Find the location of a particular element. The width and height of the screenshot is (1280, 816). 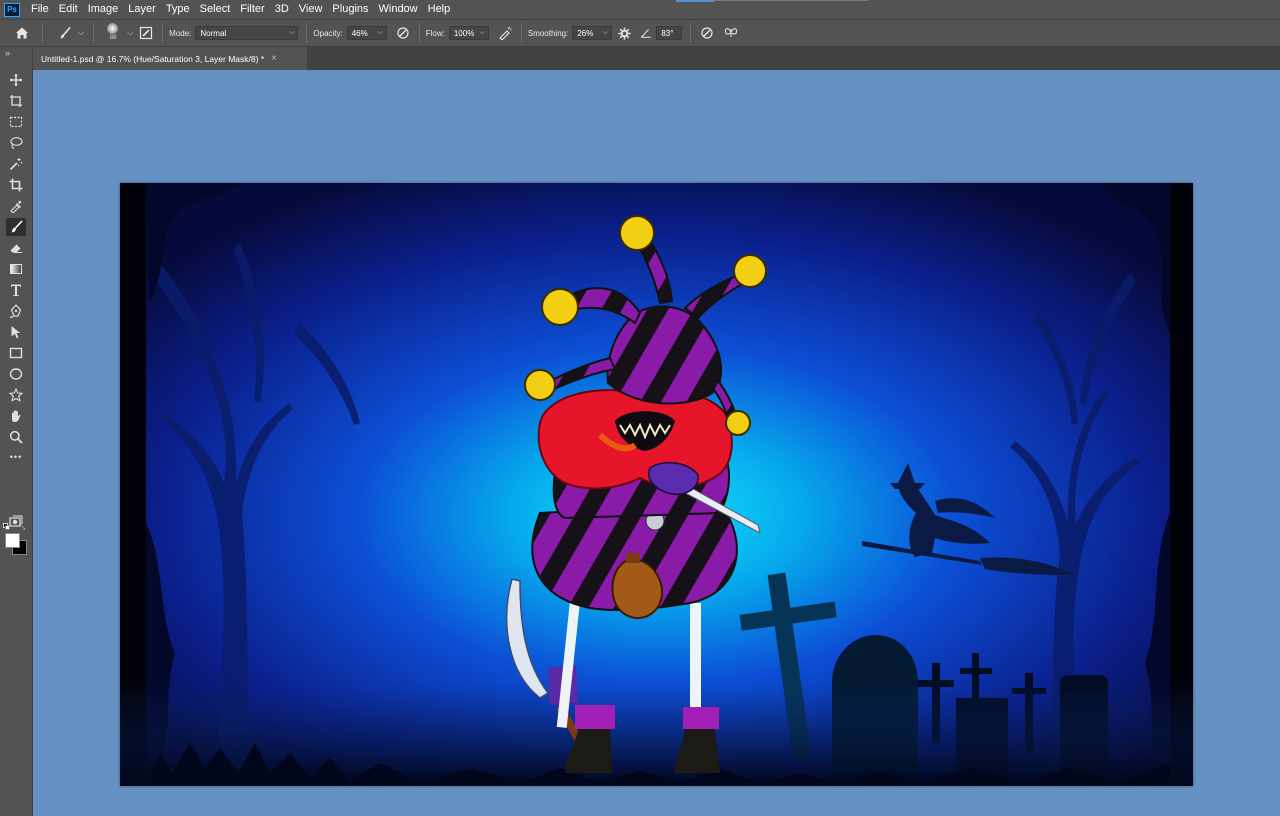

move-tool-icon is located at coordinates (16, 80).